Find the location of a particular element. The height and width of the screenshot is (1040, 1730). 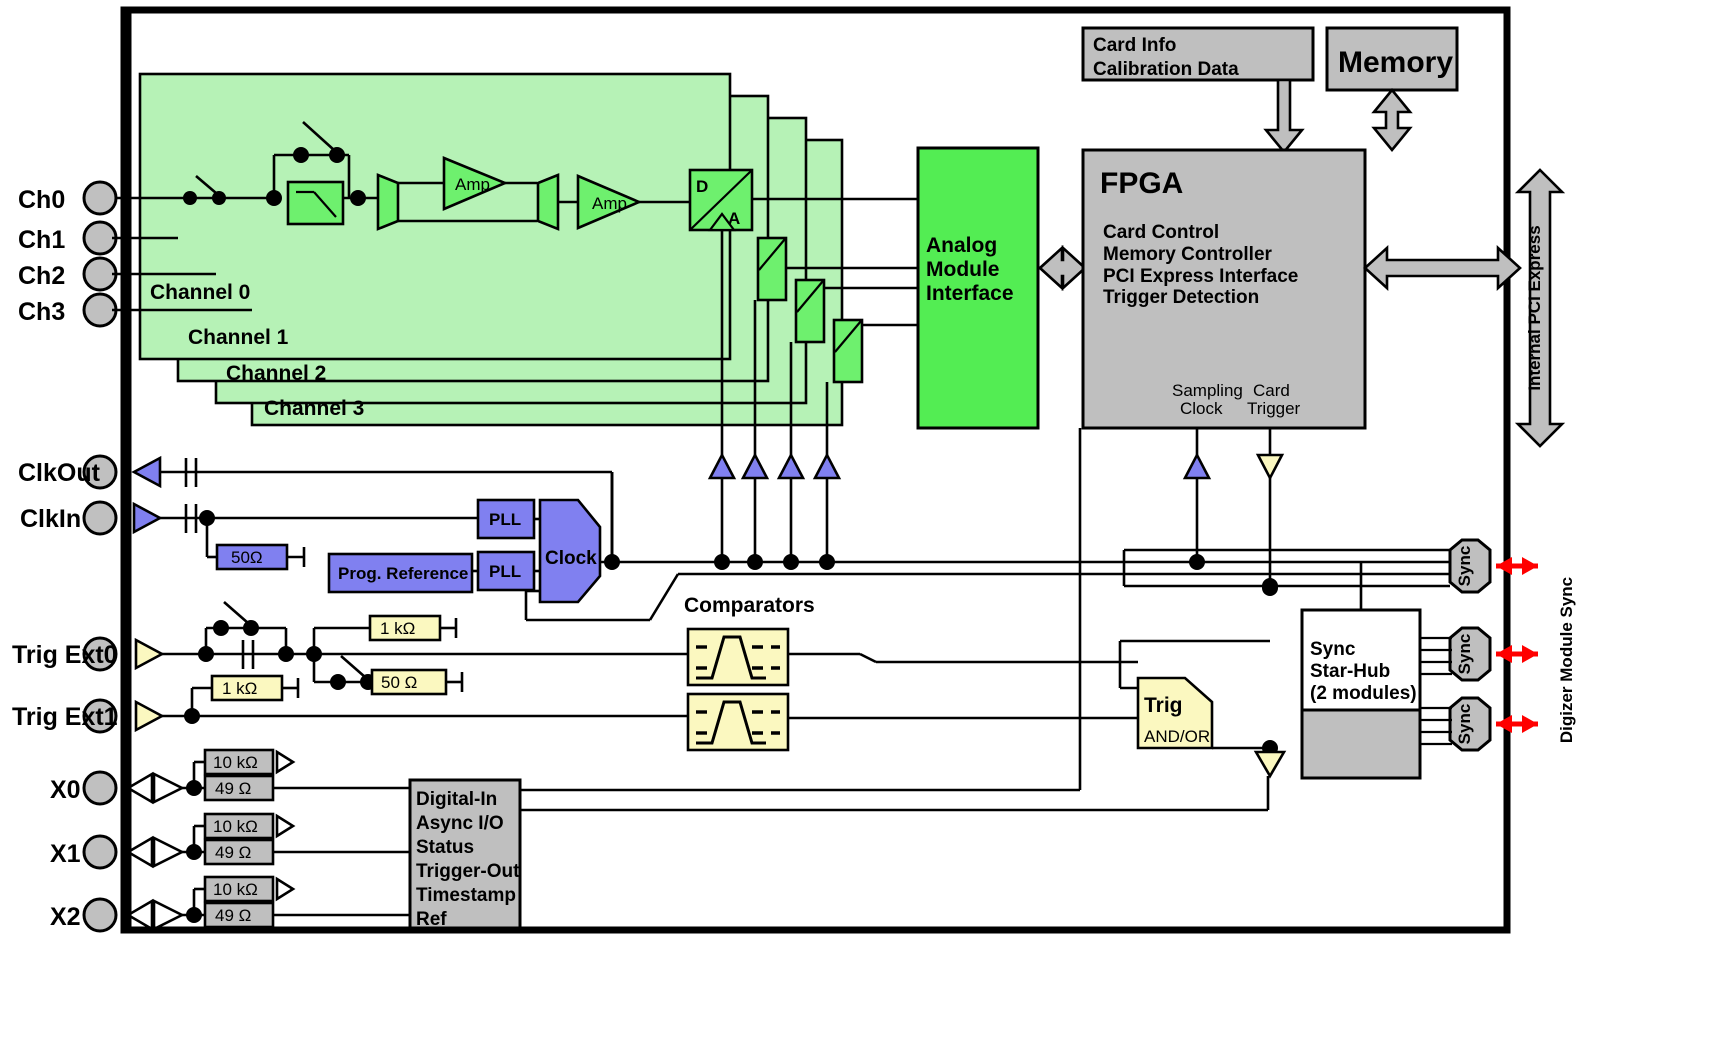

x2-pullup-label: 10 kΩ is located at coordinates (235, 889).